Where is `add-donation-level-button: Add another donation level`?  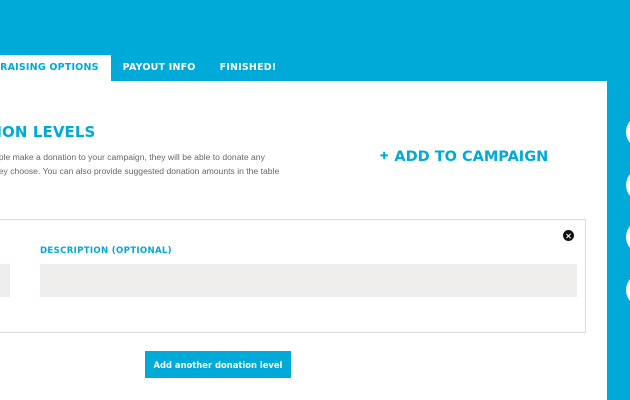 add-donation-level-button: Add another donation level is located at coordinates (218, 364).